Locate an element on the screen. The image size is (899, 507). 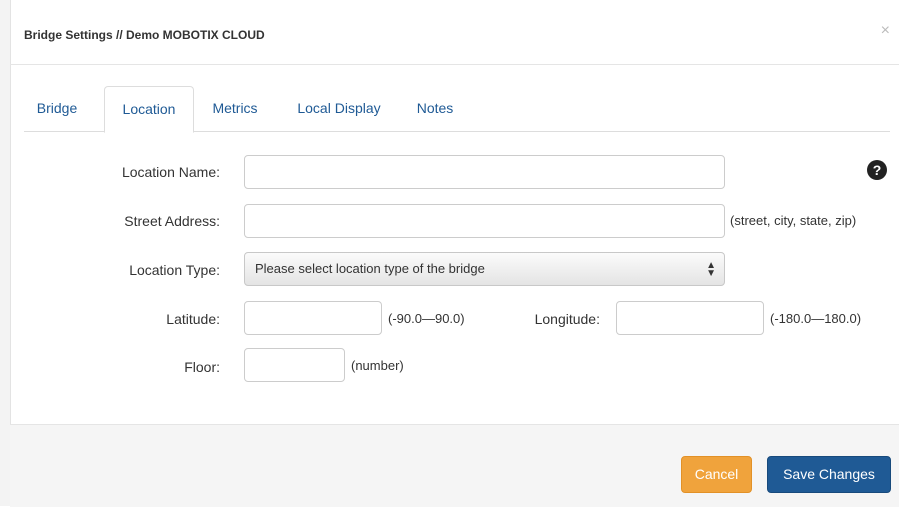
location-name-label: Location Name: is located at coordinates (170, 172).